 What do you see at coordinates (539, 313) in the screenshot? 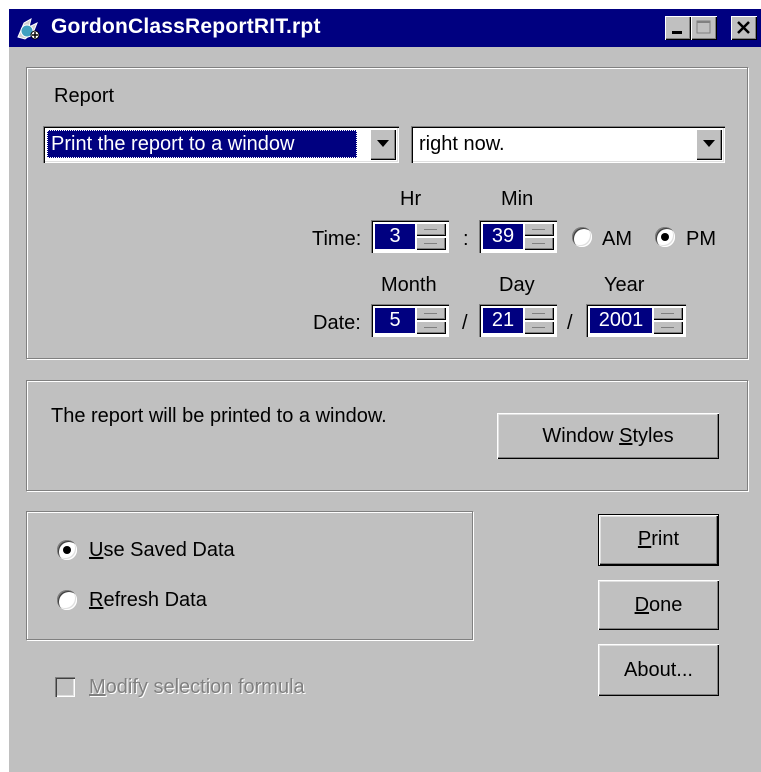
I see `day-up-button` at bounding box center [539, 313].